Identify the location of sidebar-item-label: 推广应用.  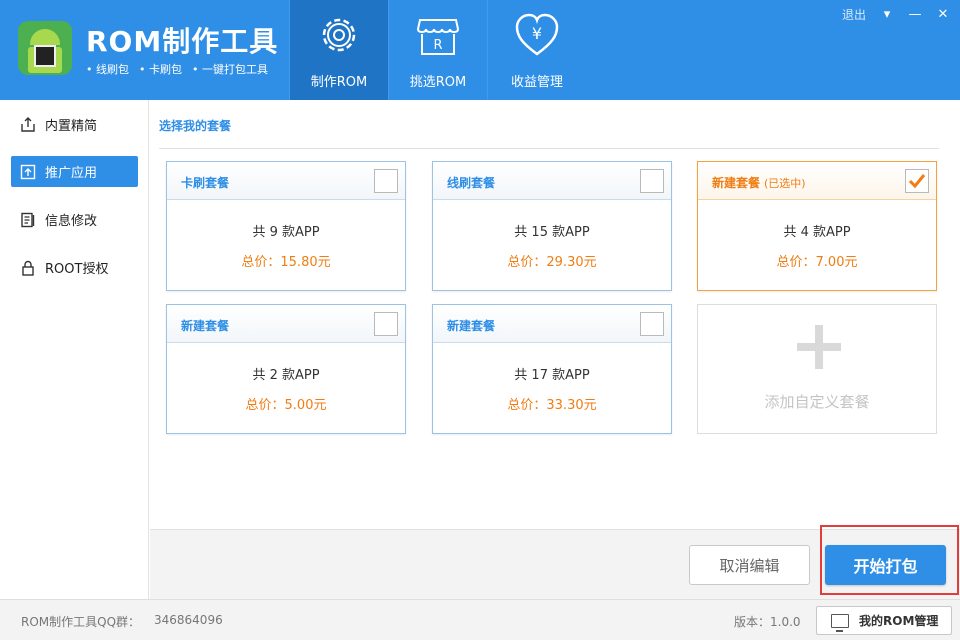
(71, 173).